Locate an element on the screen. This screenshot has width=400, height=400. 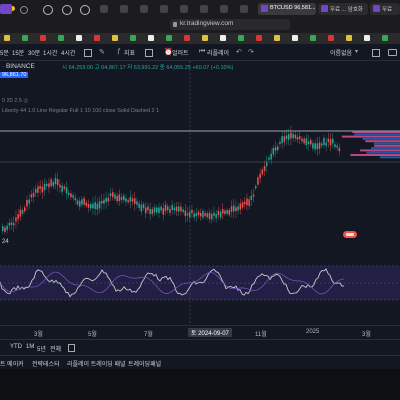
camera-icon is located at coordinates (392, 52).